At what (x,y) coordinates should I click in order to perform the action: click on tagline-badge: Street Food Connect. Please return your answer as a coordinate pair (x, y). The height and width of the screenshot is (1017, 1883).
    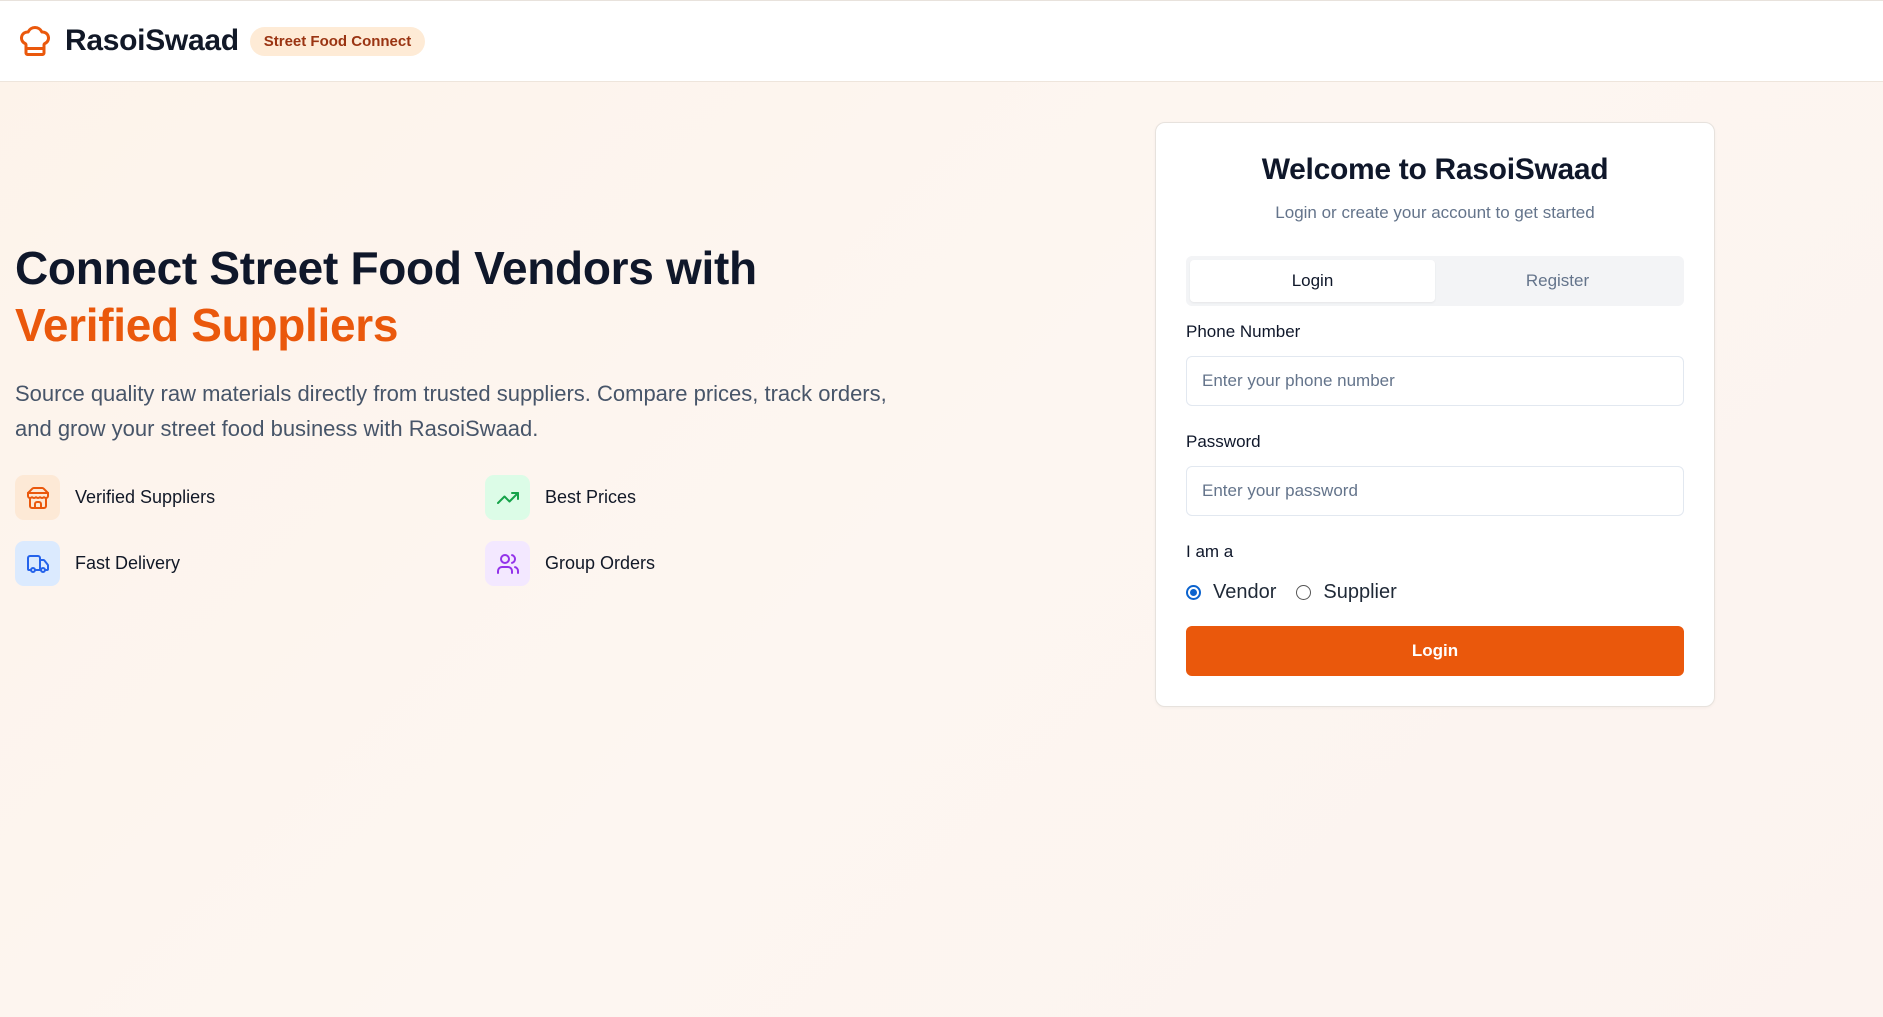
    Looking at the image, I should click on (337, 41).